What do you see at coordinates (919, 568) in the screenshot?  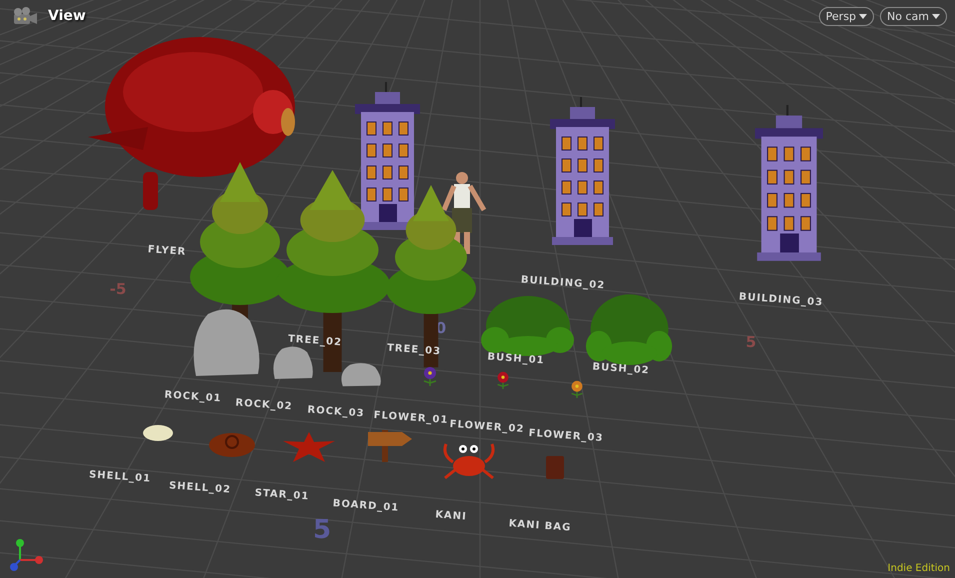 I see `edition-label: Indie Edition` at bounding box center [919, 568].